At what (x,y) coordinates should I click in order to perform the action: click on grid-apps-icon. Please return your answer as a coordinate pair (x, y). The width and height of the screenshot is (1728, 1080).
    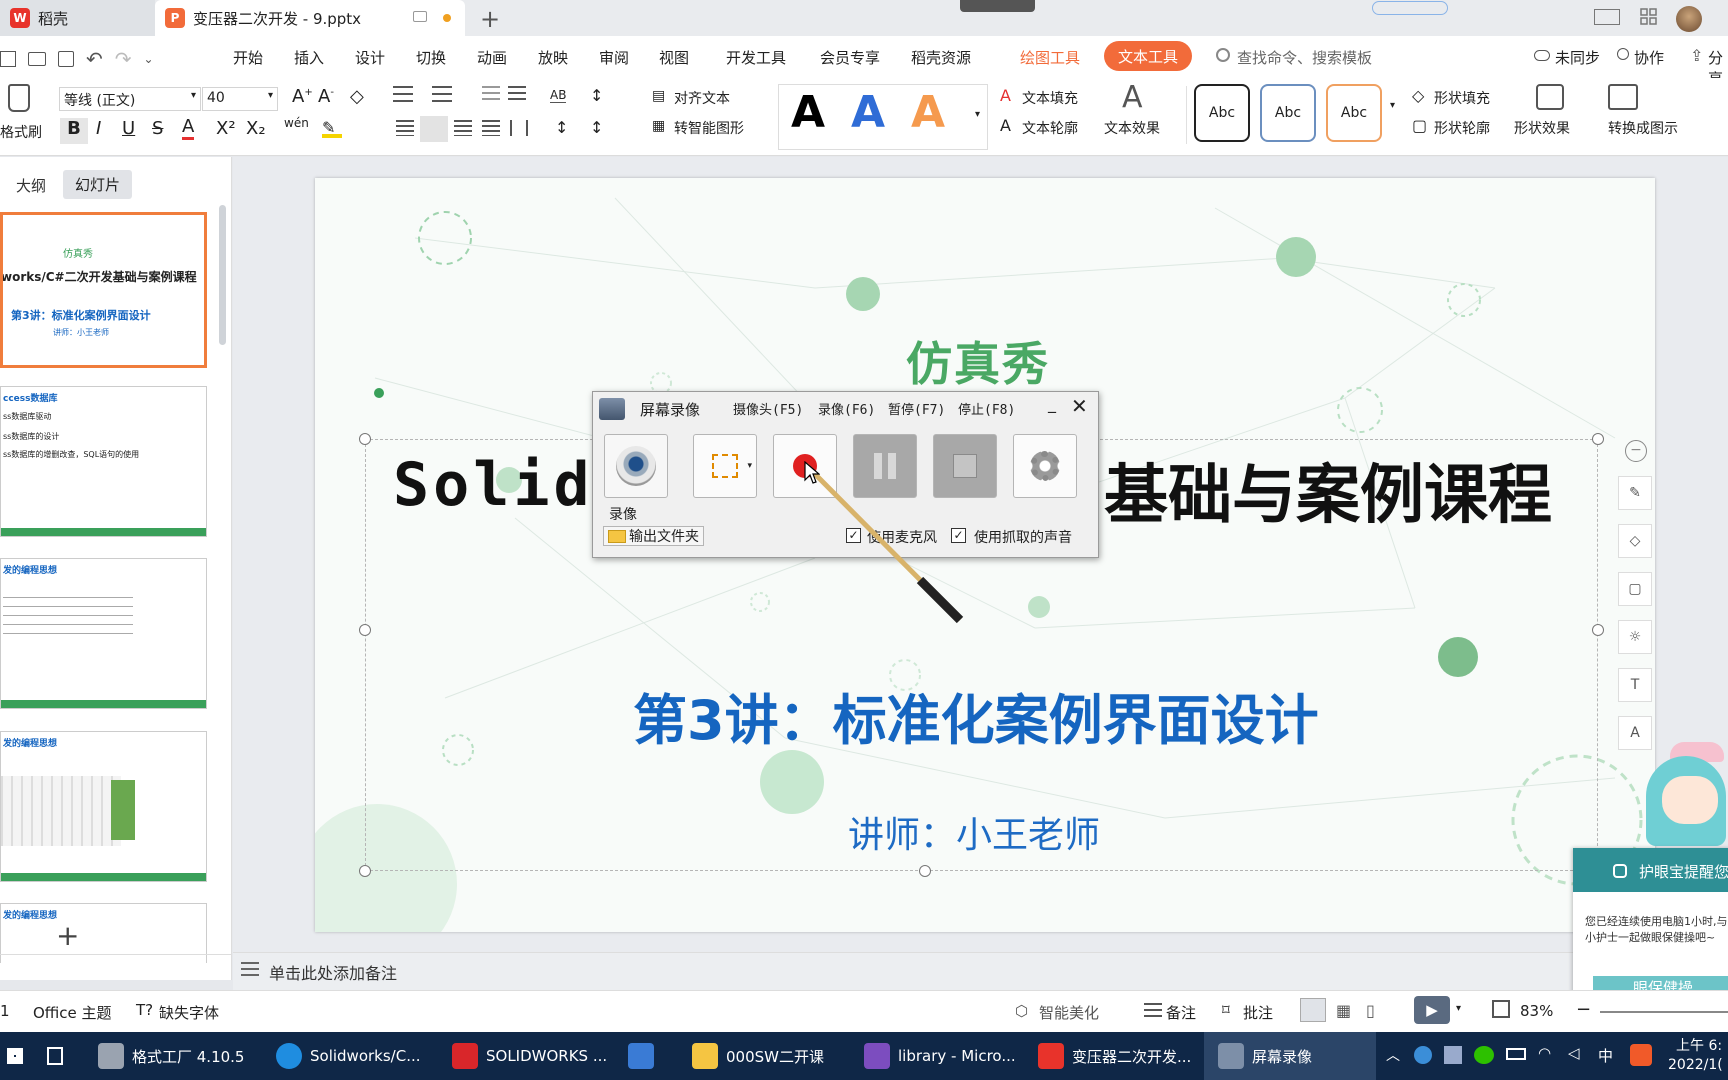
    Looking at the image, I should click on (1649, 17).